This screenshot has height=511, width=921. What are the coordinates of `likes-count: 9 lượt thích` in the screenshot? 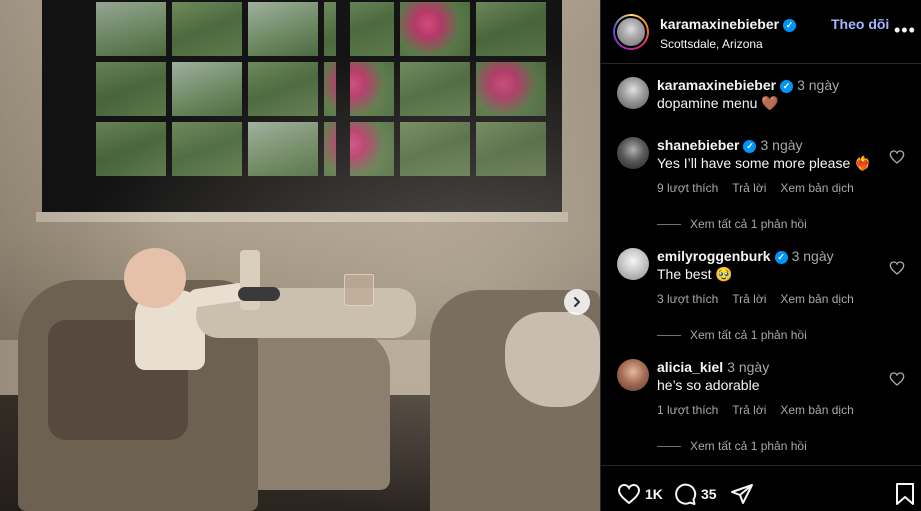 It's located at (687, 188).